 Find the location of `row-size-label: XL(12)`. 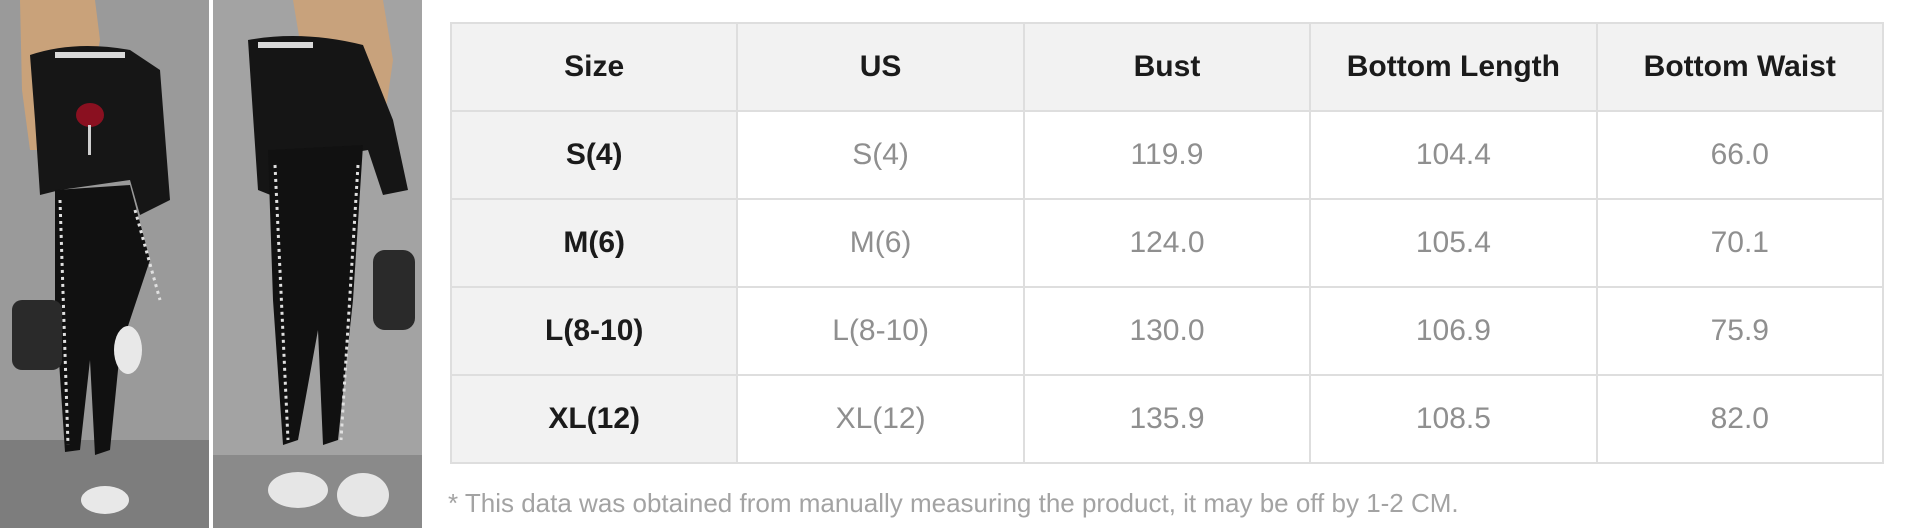

row-size-label: XL(12) is located at coordinates (594, 419).